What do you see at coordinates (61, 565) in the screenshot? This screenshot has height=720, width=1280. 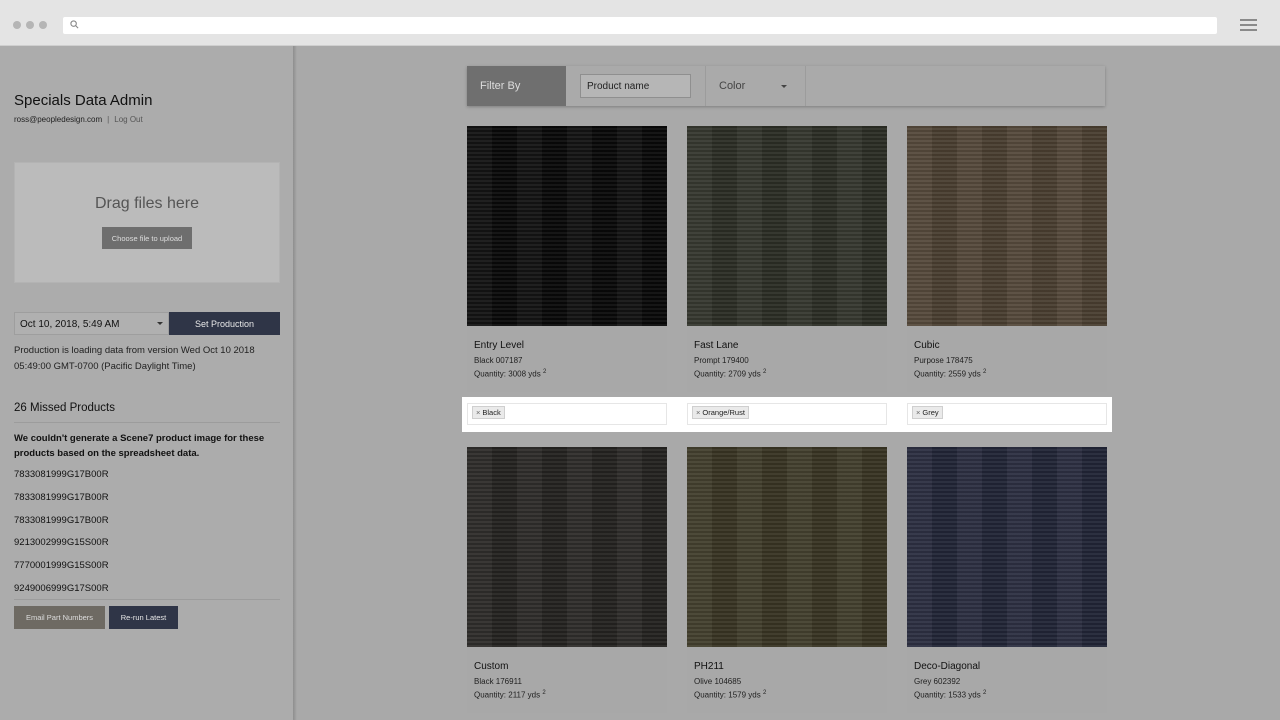 I see `part-number: 7770001999G15S00R` at bounding box center [61, 565].